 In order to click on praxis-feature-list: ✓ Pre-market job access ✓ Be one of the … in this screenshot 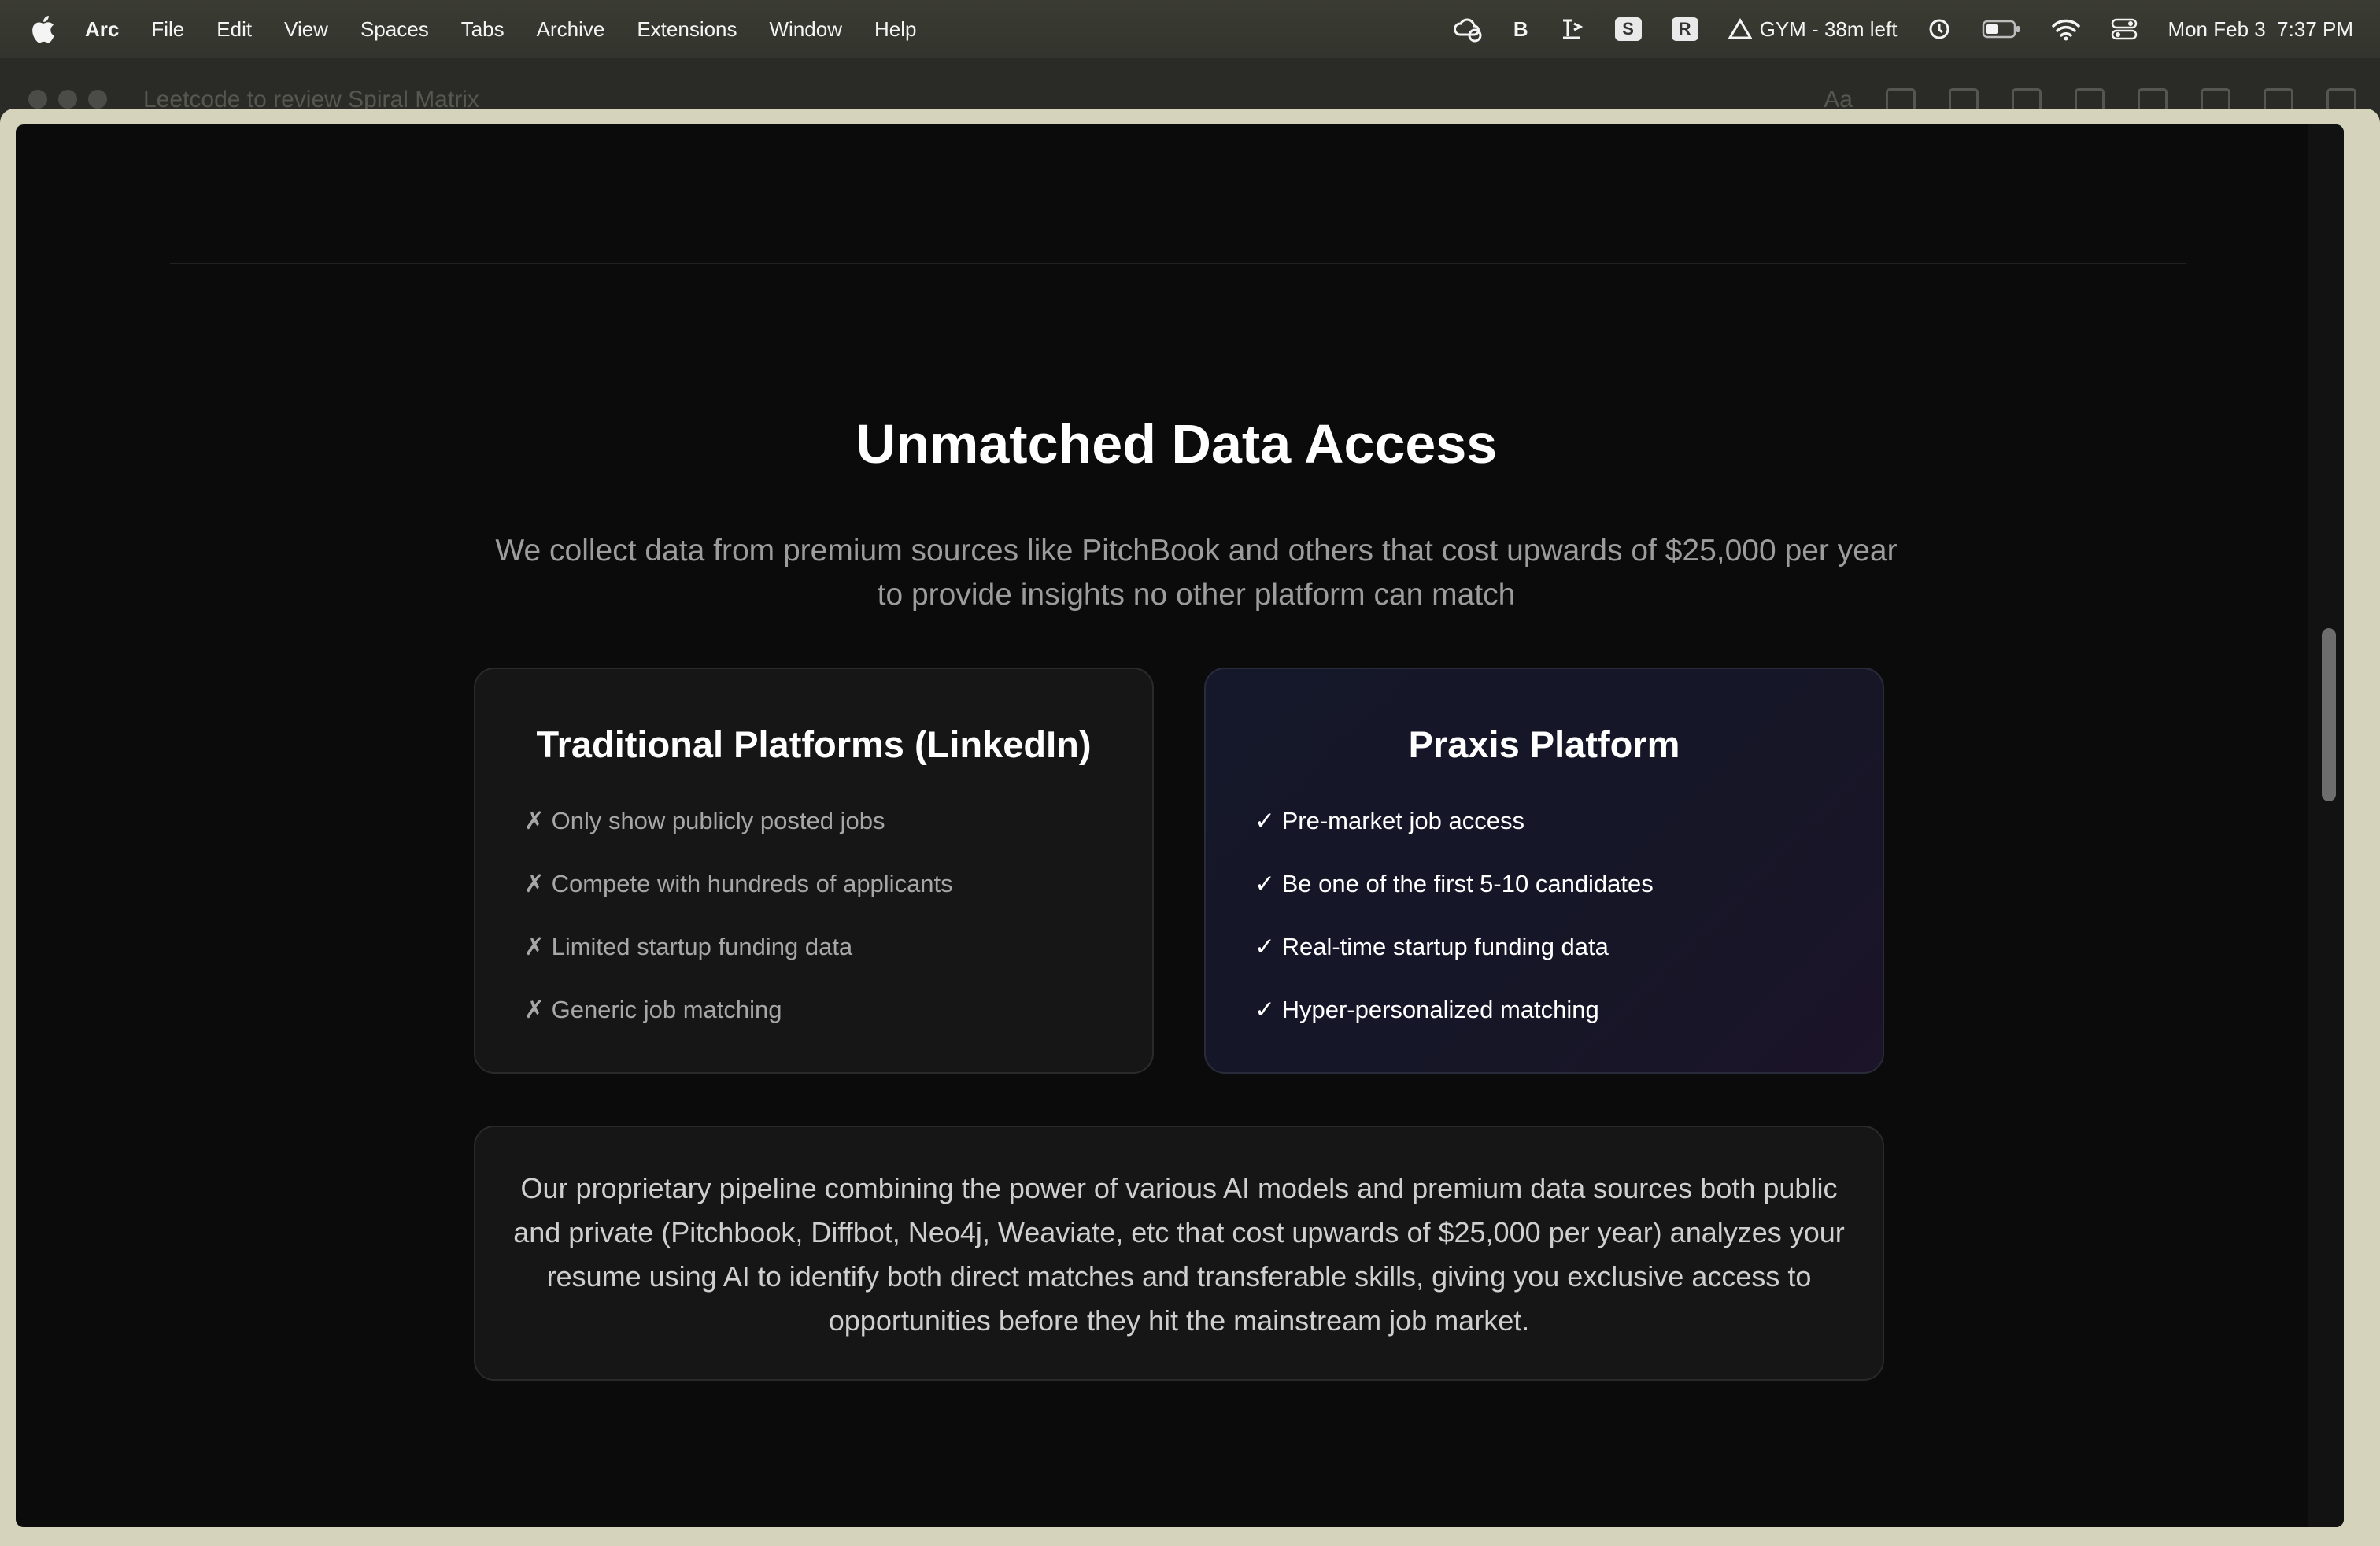, I will do `click(1544, 915)`.